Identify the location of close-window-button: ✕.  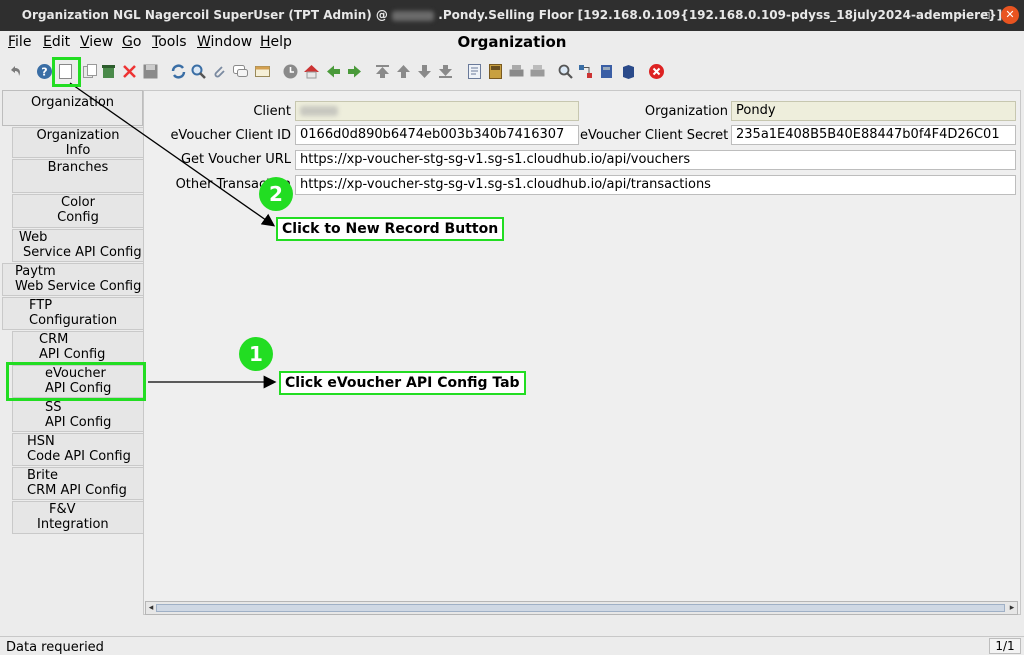
(1010, 15).